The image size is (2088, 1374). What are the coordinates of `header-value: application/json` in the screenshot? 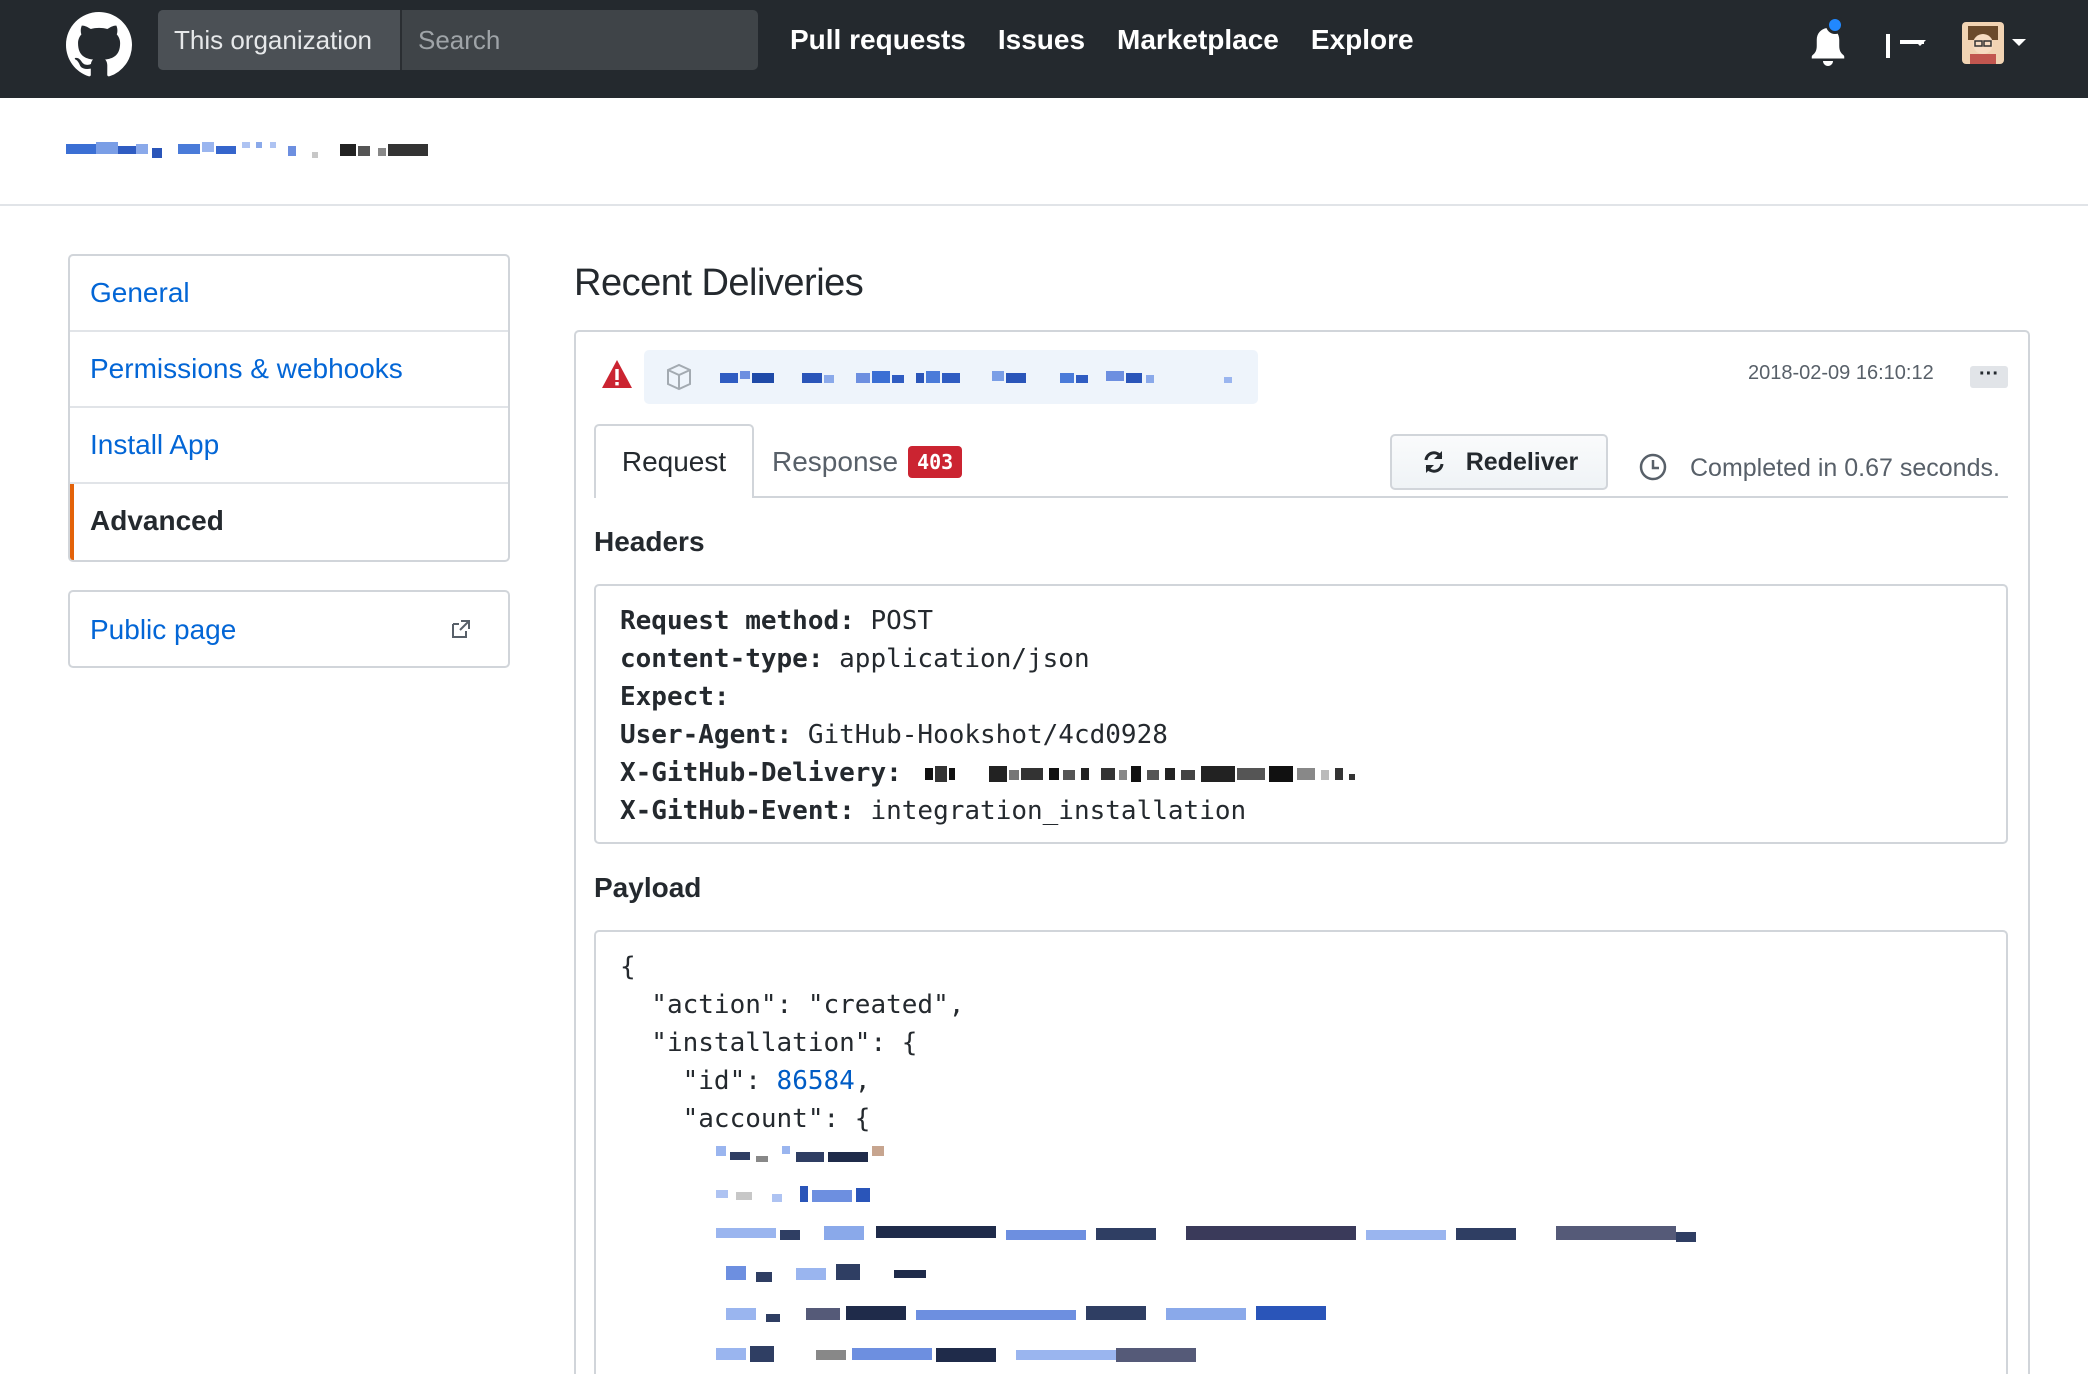 It's located at (964, 659).